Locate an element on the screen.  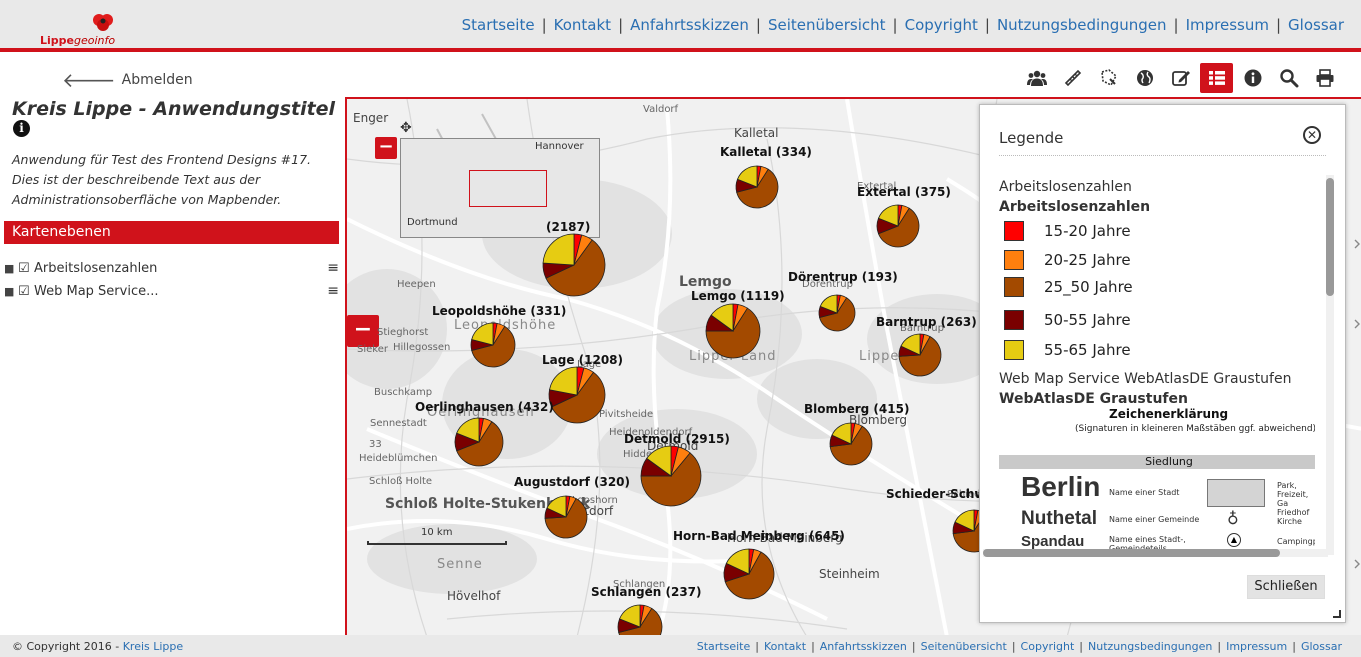
nav-link-5: Nutzungsbedingungen is located at coordinates (1082, 25).